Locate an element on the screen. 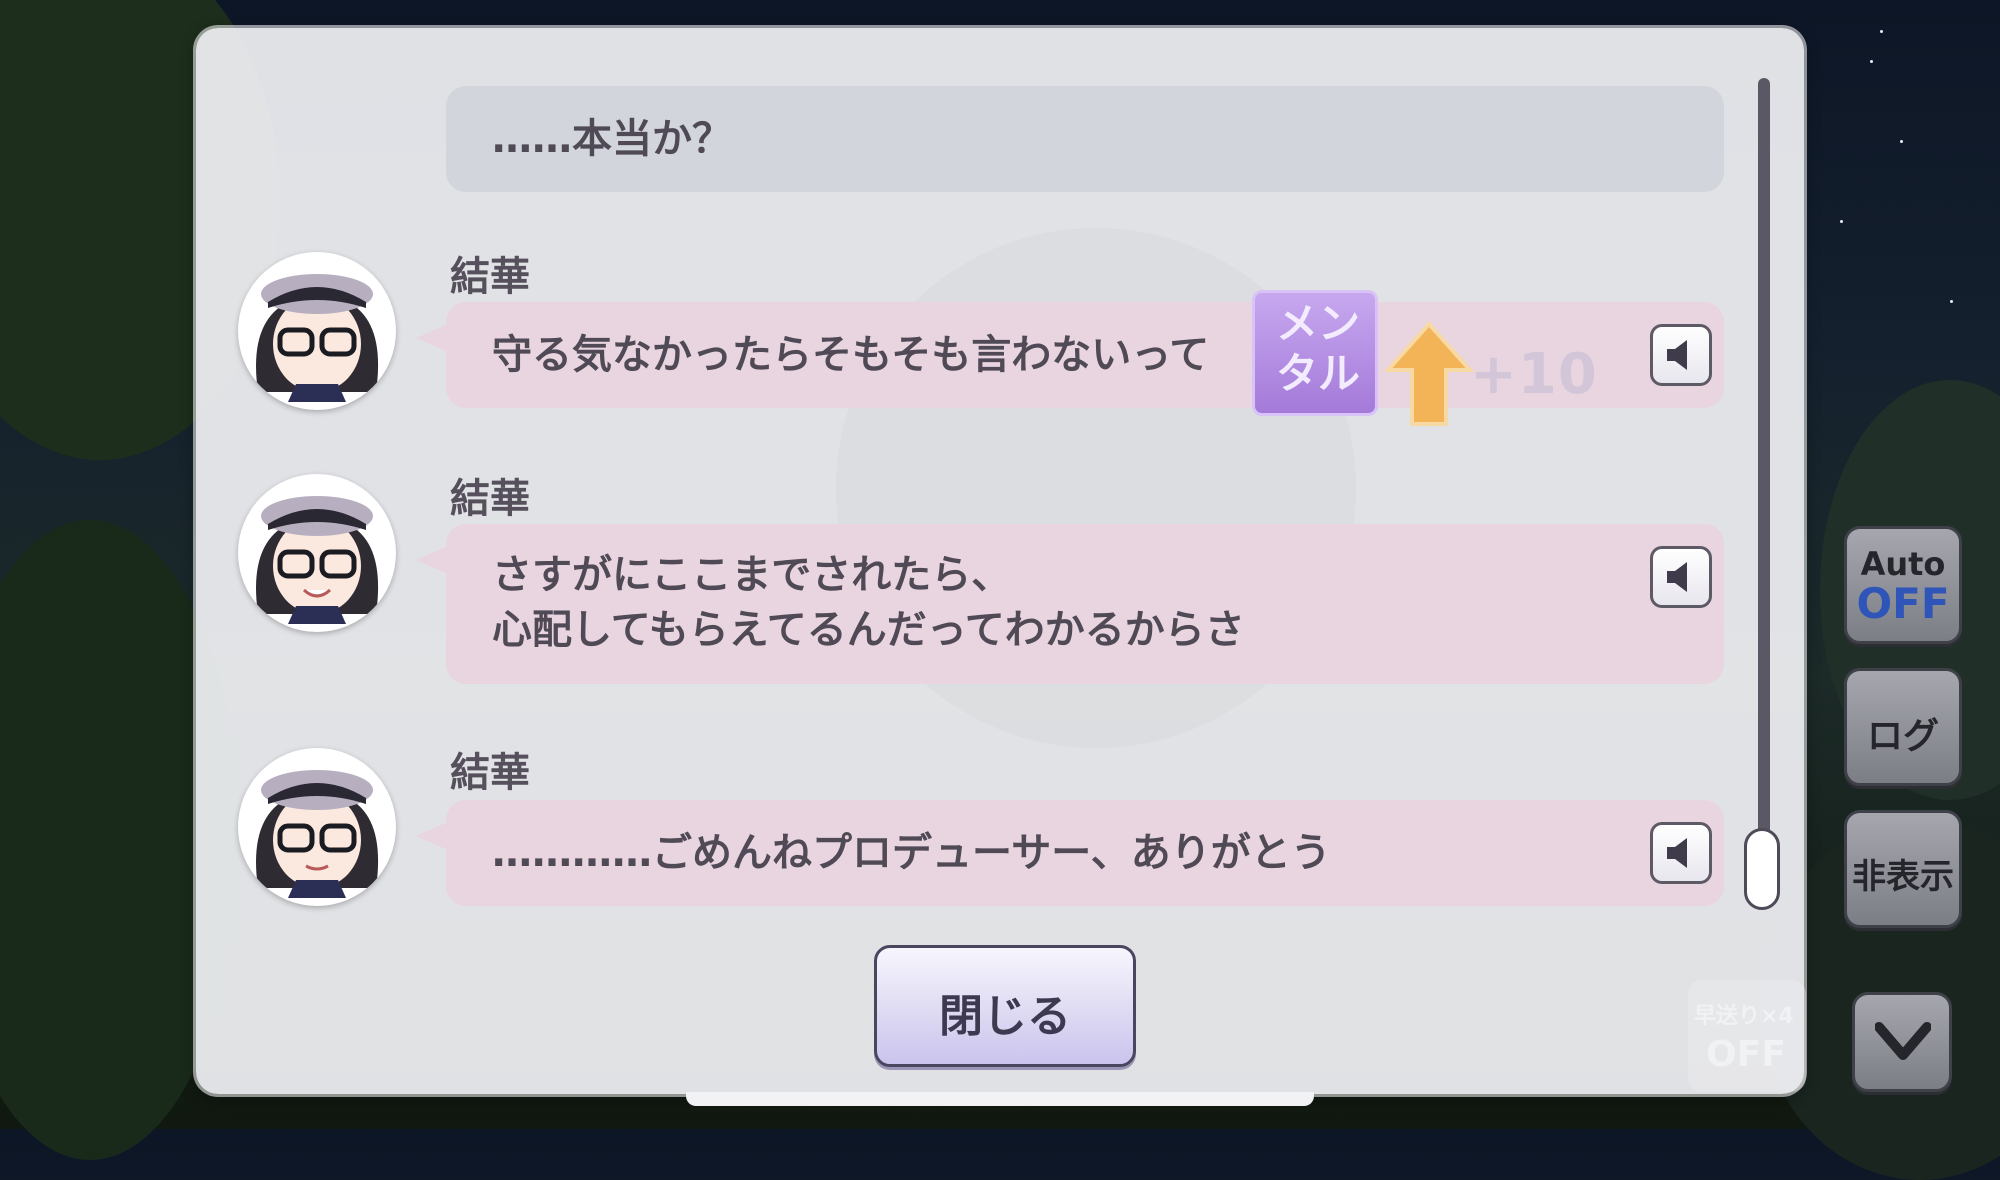 The height and width of the screenshot is (1180, 2000). scroll-down-button is located at coordinates (1902, 1042).